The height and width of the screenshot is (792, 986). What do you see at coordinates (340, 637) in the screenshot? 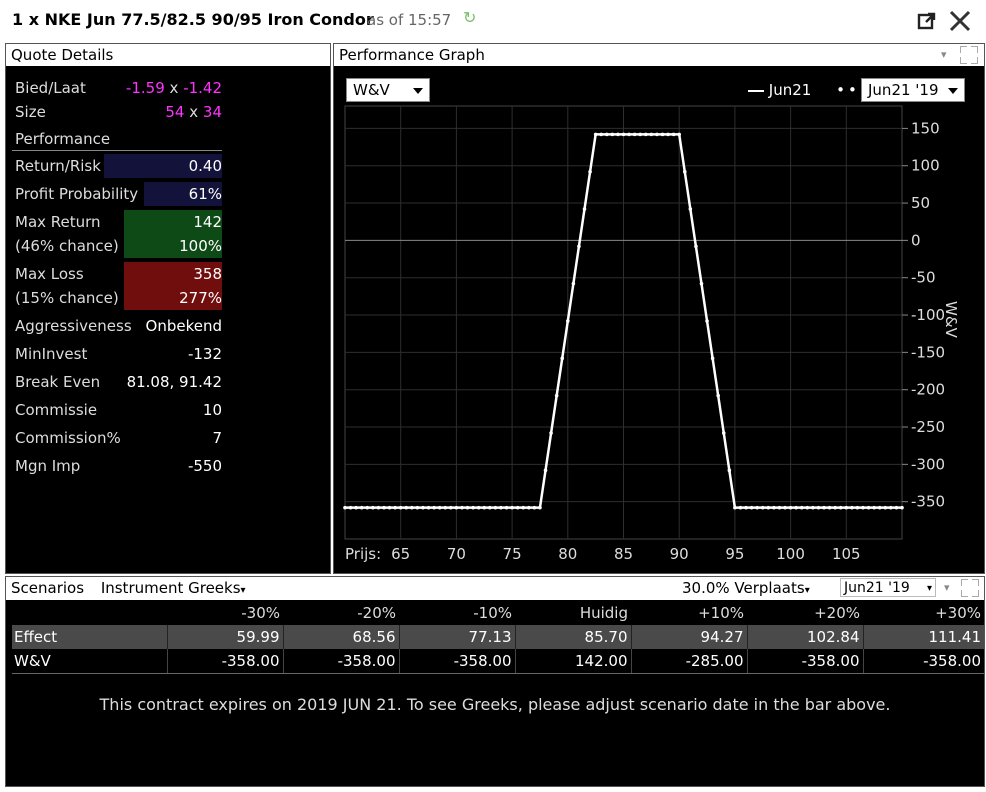
I see `table-cell: 68.56` at bounding box center [340, 637].